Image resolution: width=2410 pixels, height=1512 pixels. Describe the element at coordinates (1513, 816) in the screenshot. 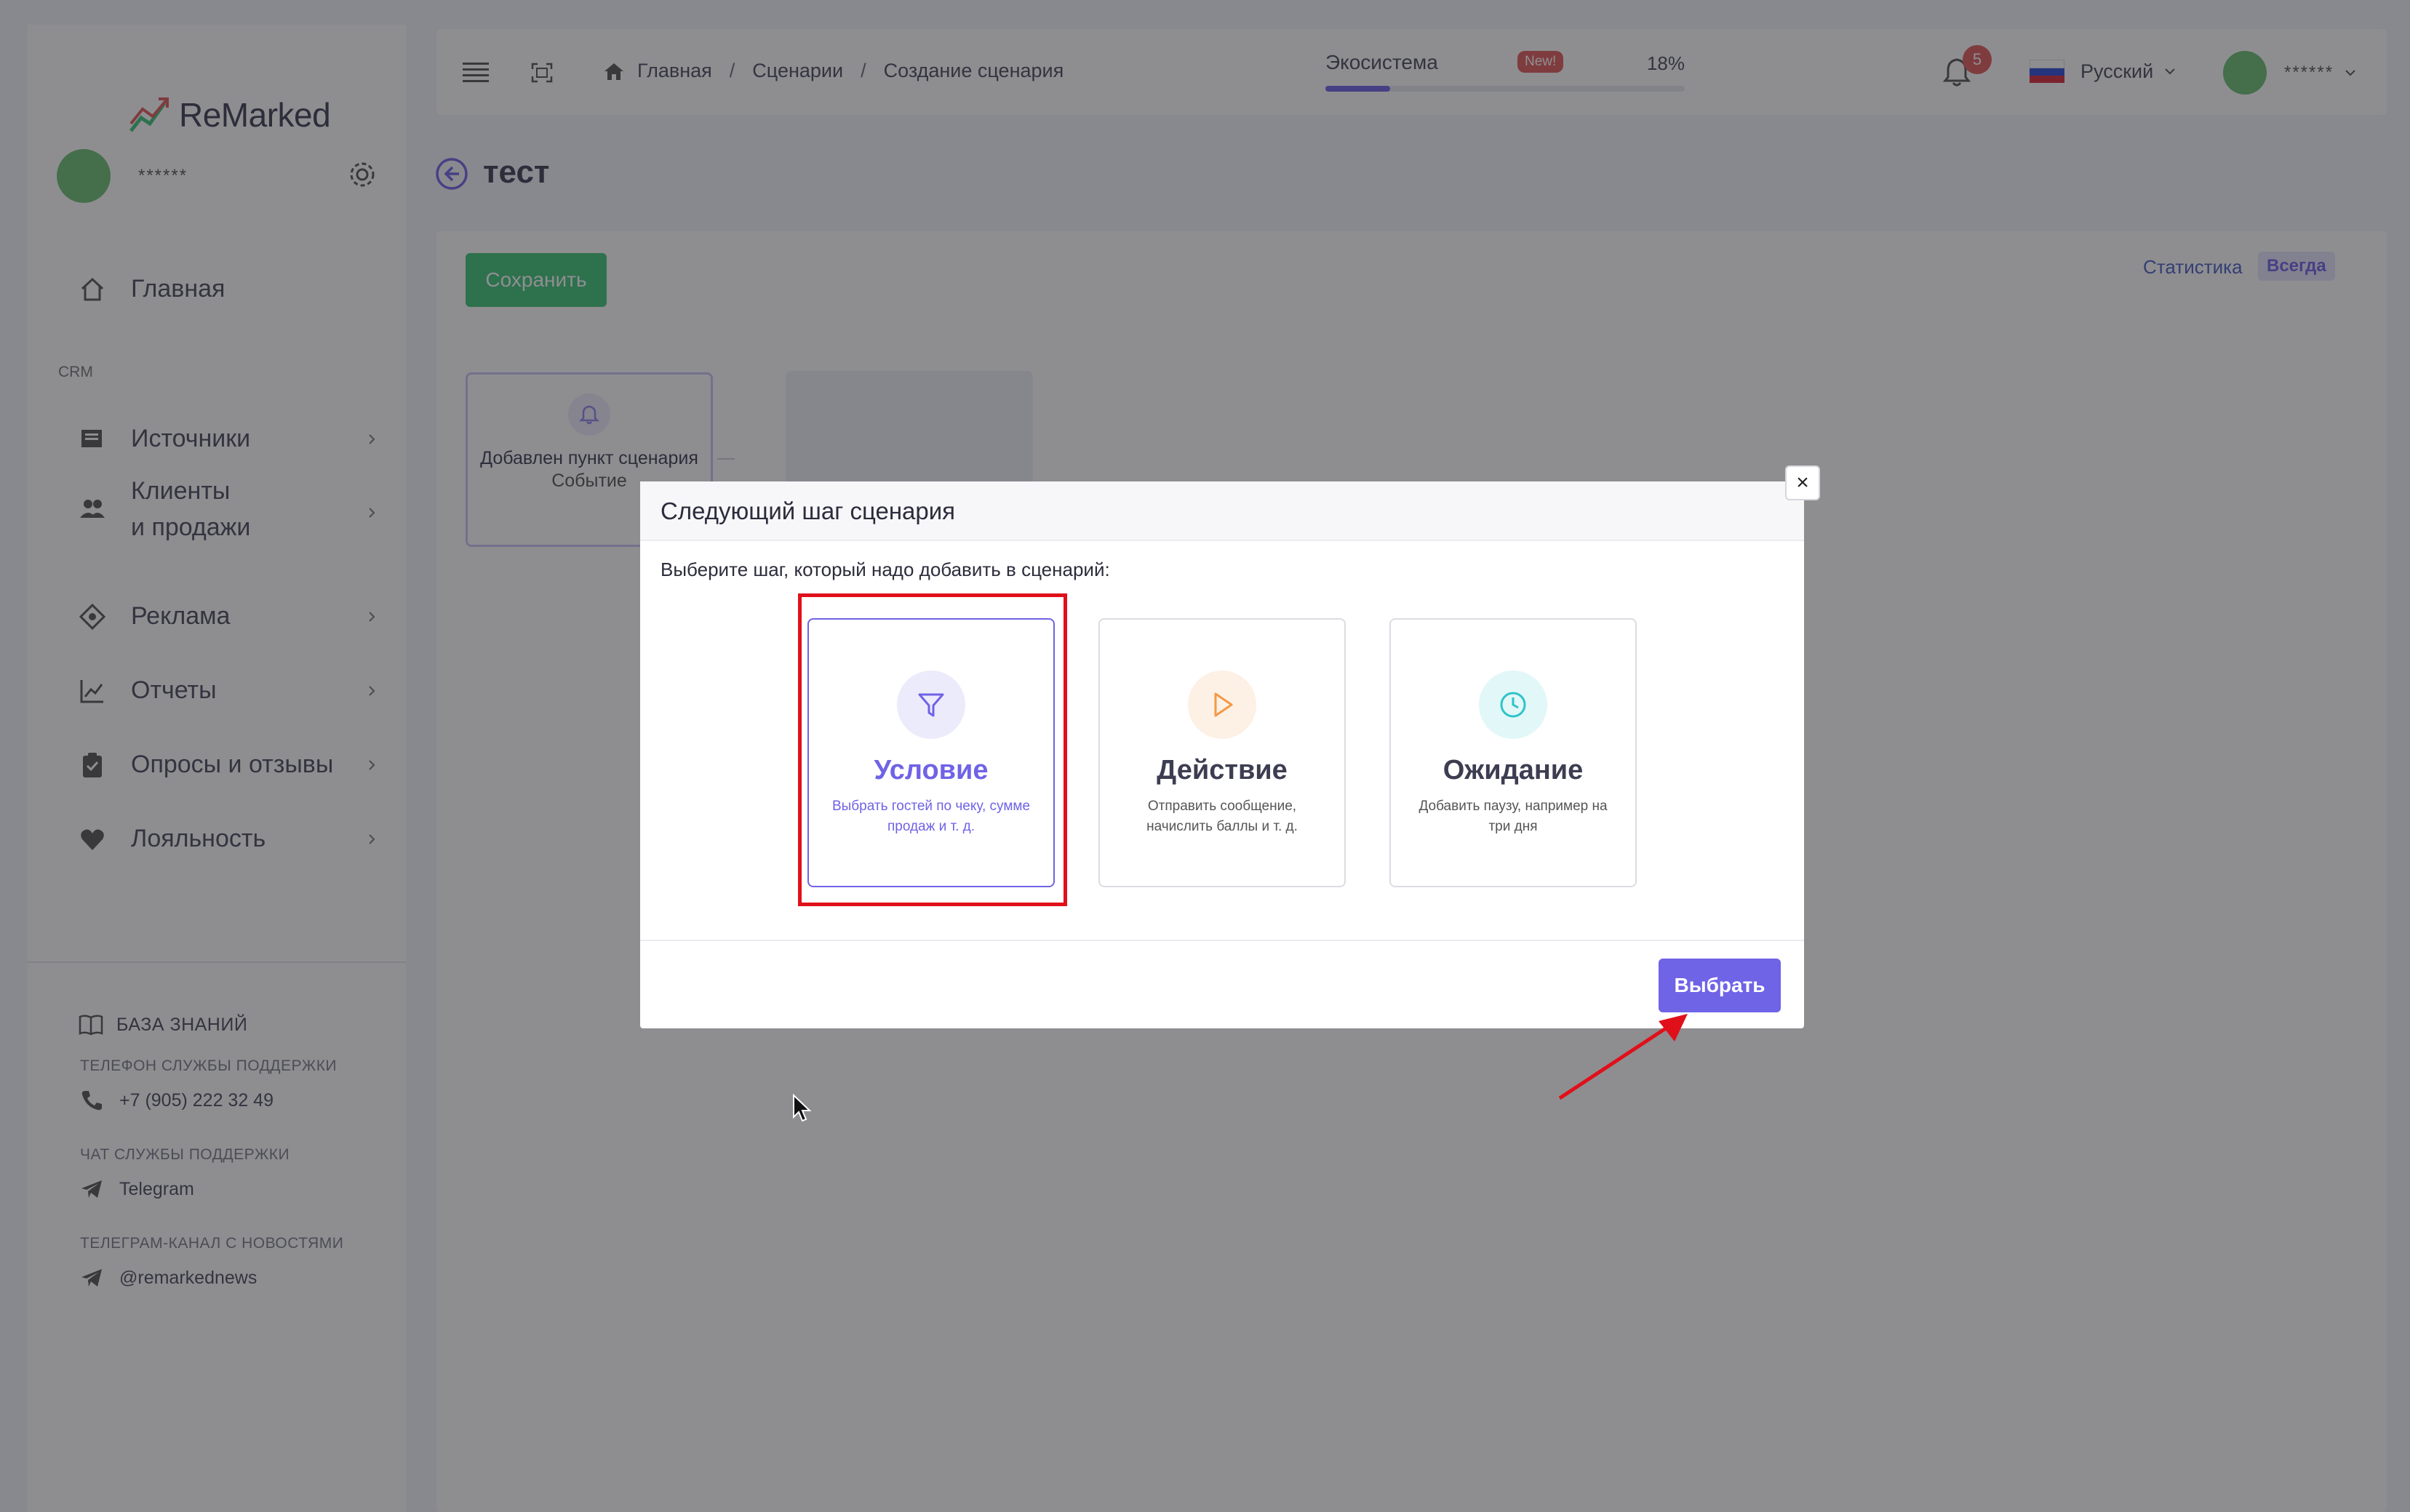

I see `option-description: Добавить паузу, например на три дня` at that location.